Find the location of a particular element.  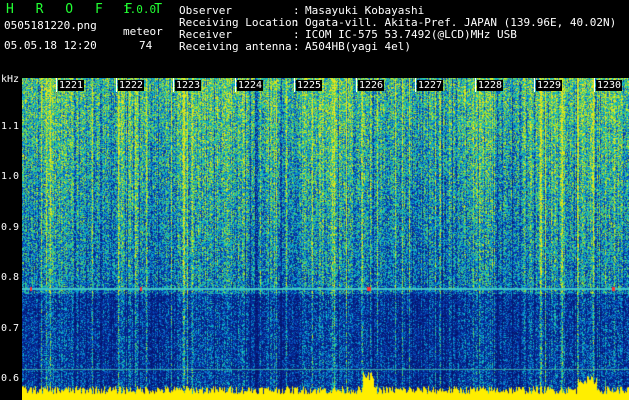

time-tick-label: 1221 is located at coordinates (71, 85).